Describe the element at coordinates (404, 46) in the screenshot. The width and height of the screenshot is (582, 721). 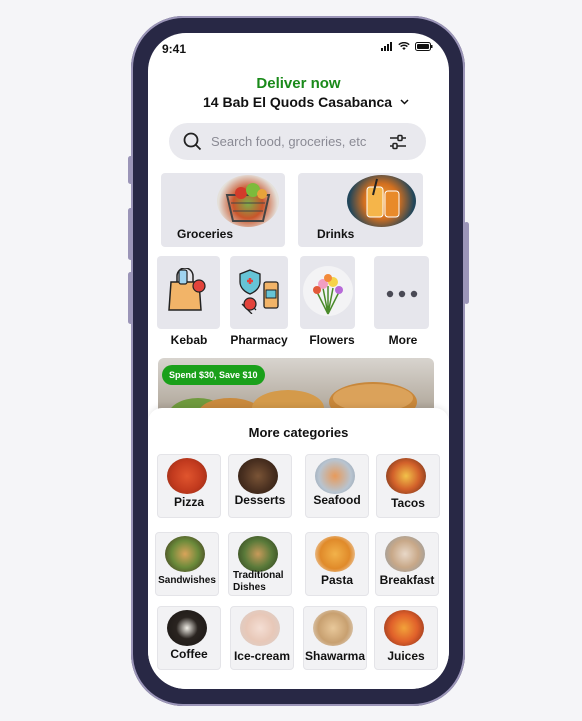
I see `wifi-icon` at that location.